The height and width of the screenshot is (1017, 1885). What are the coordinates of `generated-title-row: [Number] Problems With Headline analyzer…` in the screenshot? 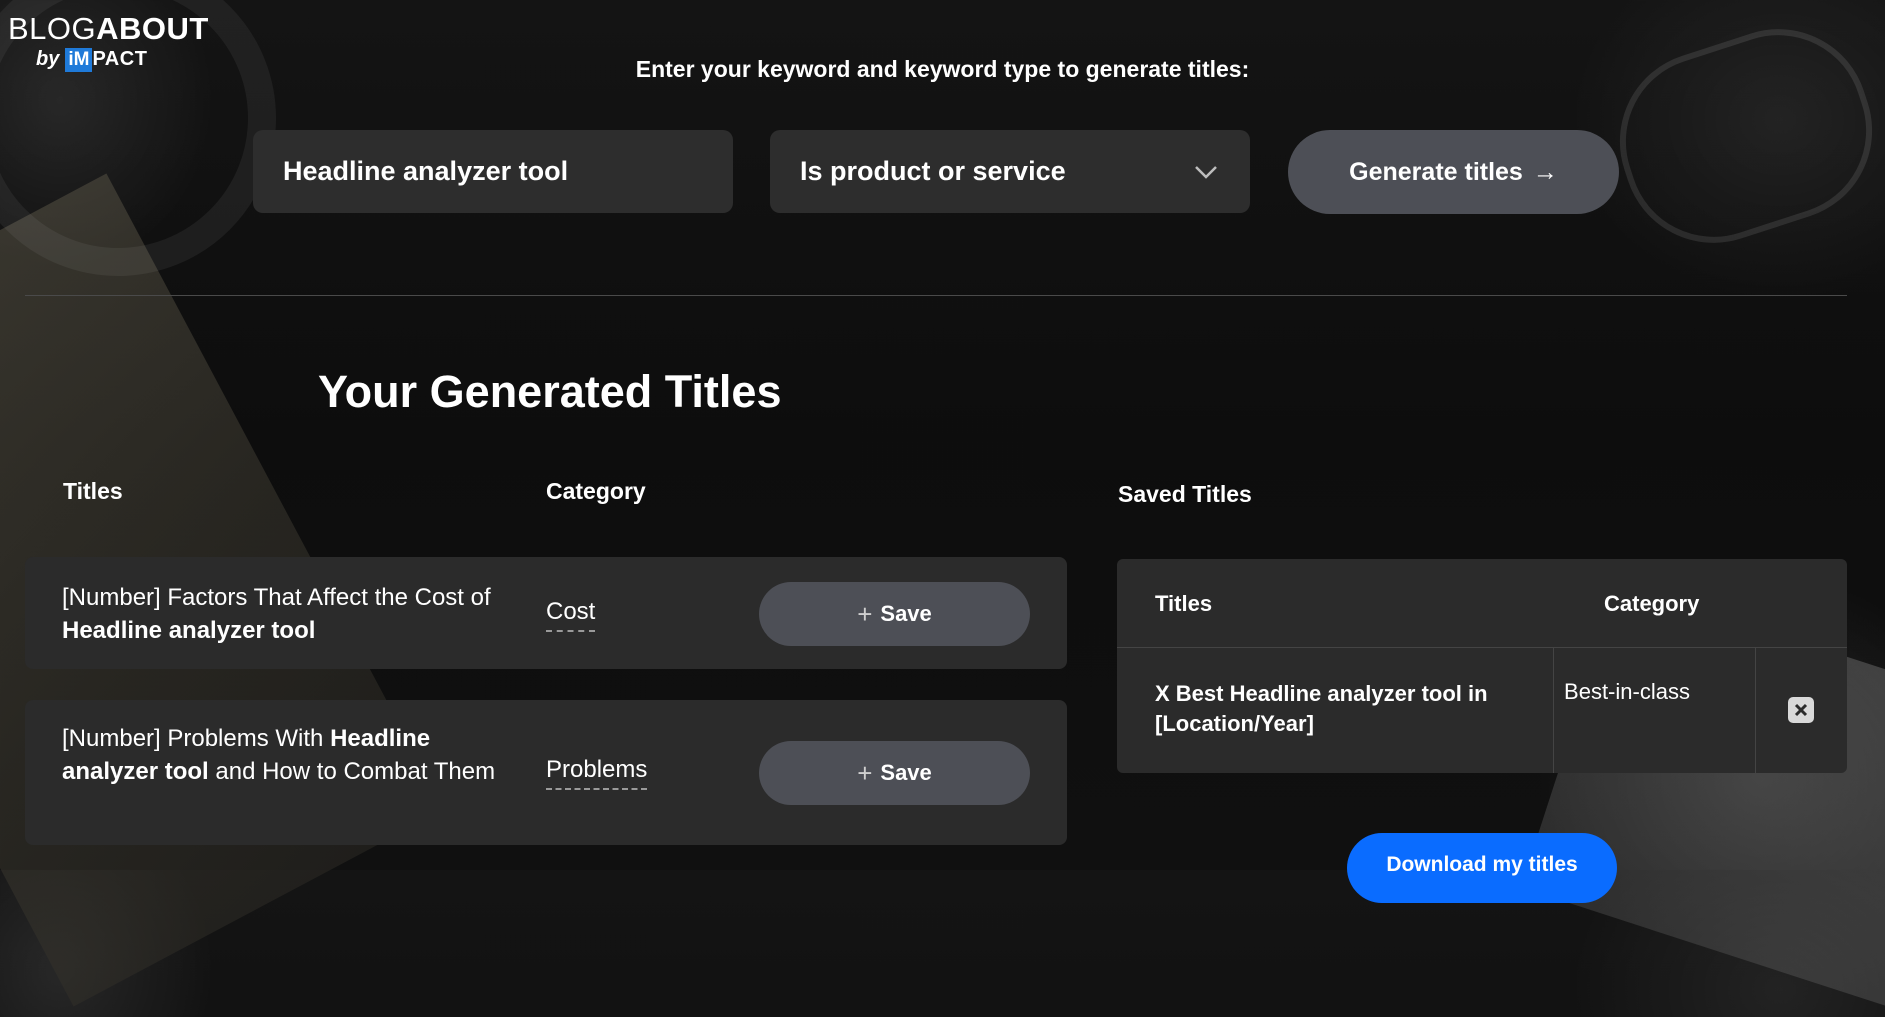 It's located at (546, 772).